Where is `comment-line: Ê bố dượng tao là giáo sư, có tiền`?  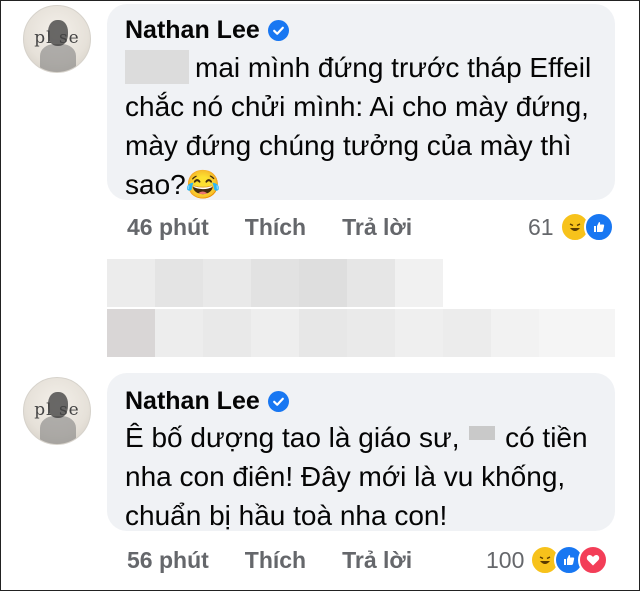
comment-line: Ê bố dượng tao là giáo sư, có tiền is located at coordinates (356, 437).